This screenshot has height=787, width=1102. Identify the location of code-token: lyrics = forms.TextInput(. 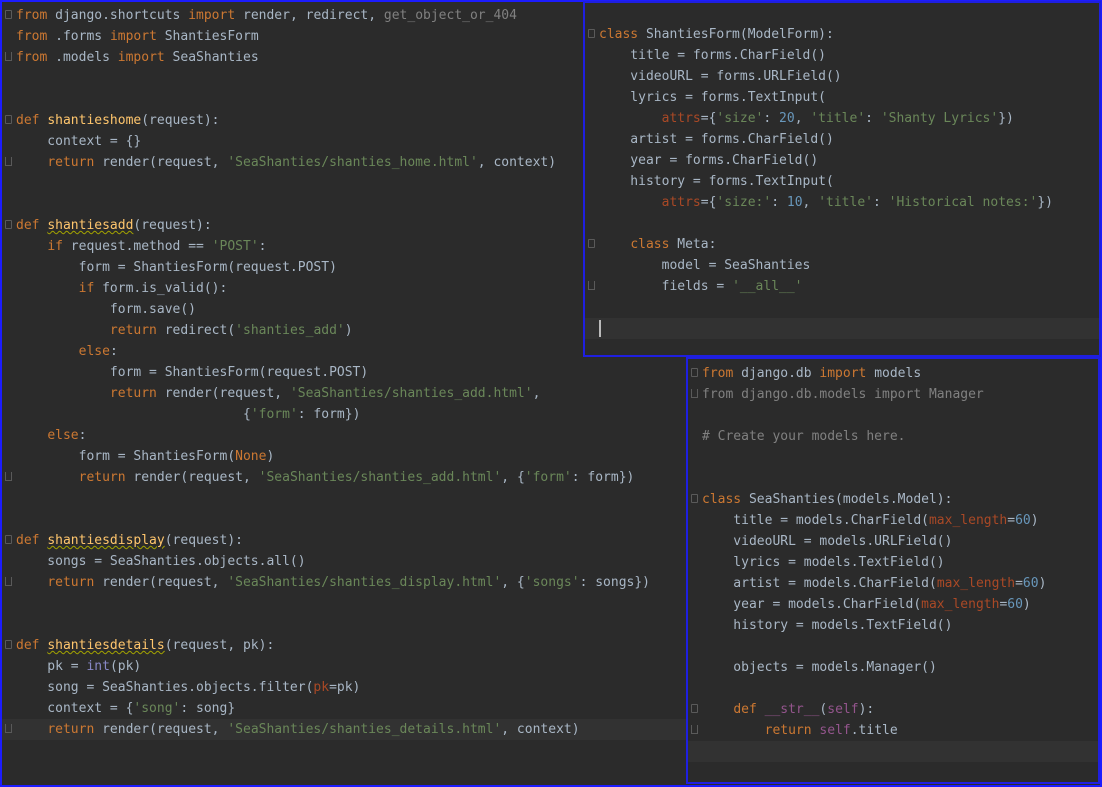
(712, 97).